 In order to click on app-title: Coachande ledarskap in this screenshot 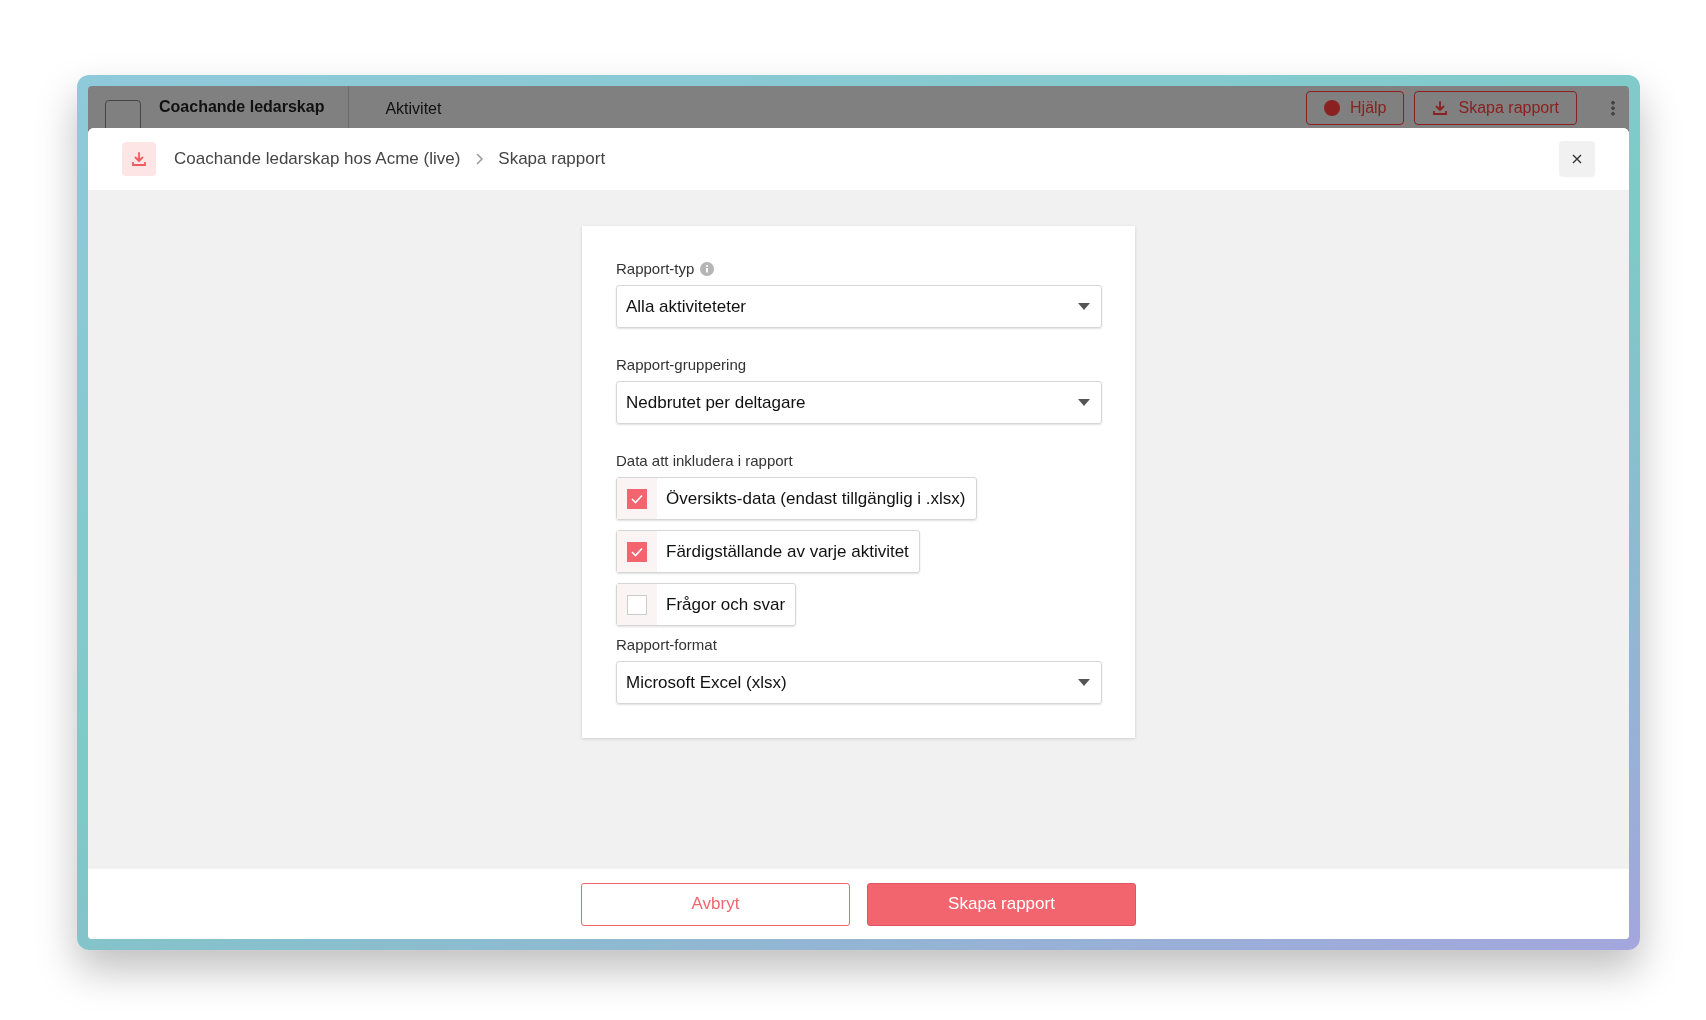, I will do `click(242, 107)`.